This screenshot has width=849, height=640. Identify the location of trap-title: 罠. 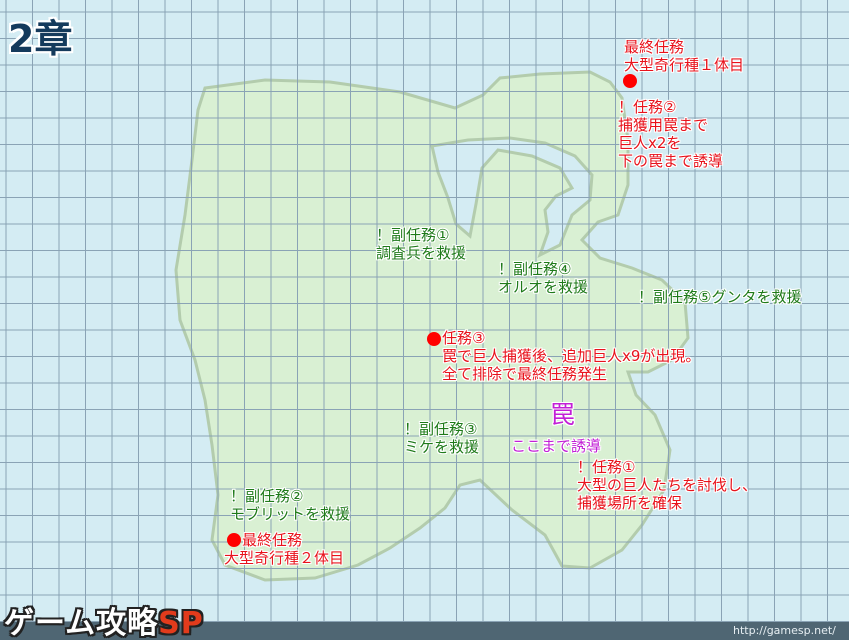
(563, 414).